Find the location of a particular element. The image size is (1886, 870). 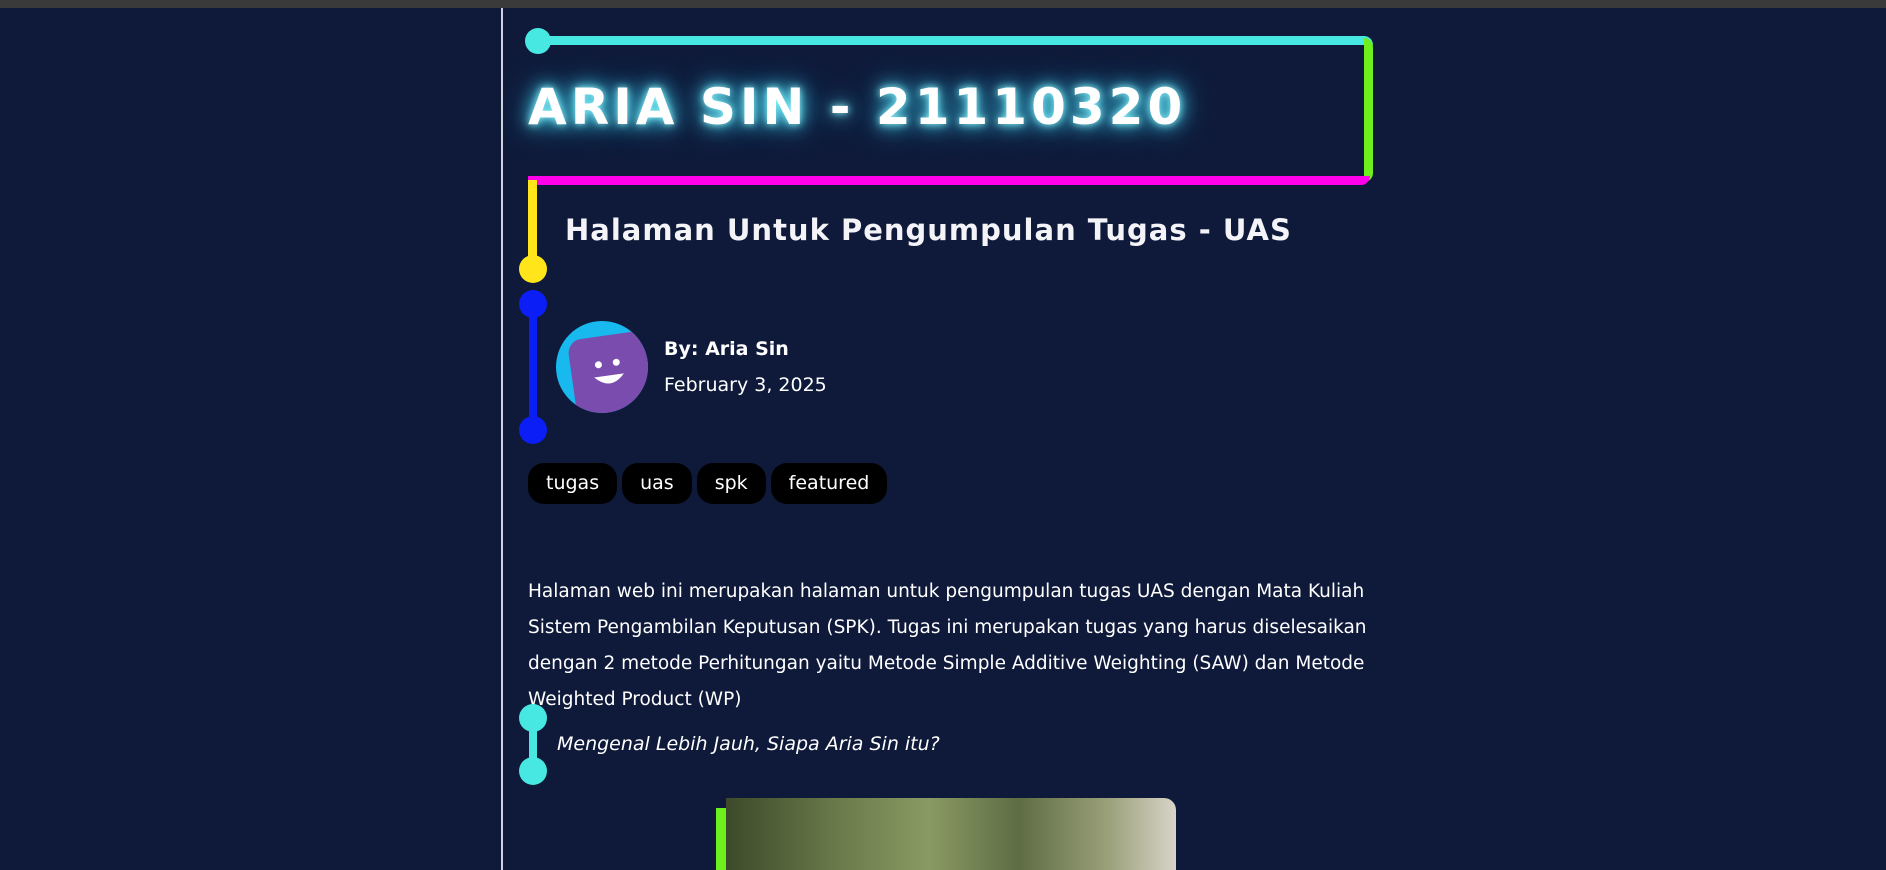

title-frame-top is located at coordinates (955, 40).